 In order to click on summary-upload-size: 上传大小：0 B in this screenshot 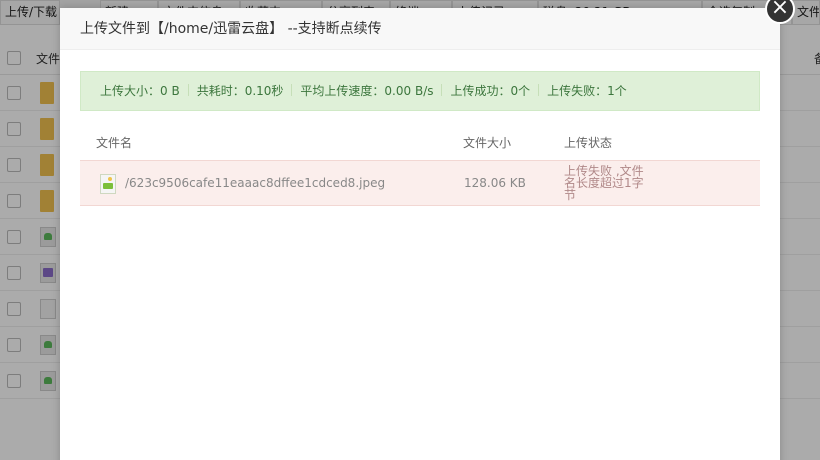, I will do `click(140, 91)`.